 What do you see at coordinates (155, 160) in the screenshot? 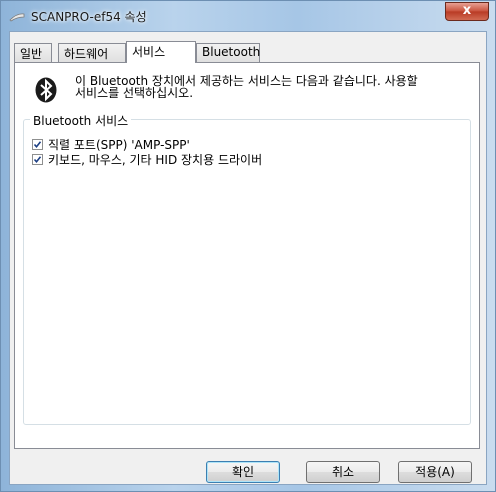
I see `service-label-hid: 키보드, 마우스, 기타 HID 장치용 드라이버` at bounding box center [155, 160].